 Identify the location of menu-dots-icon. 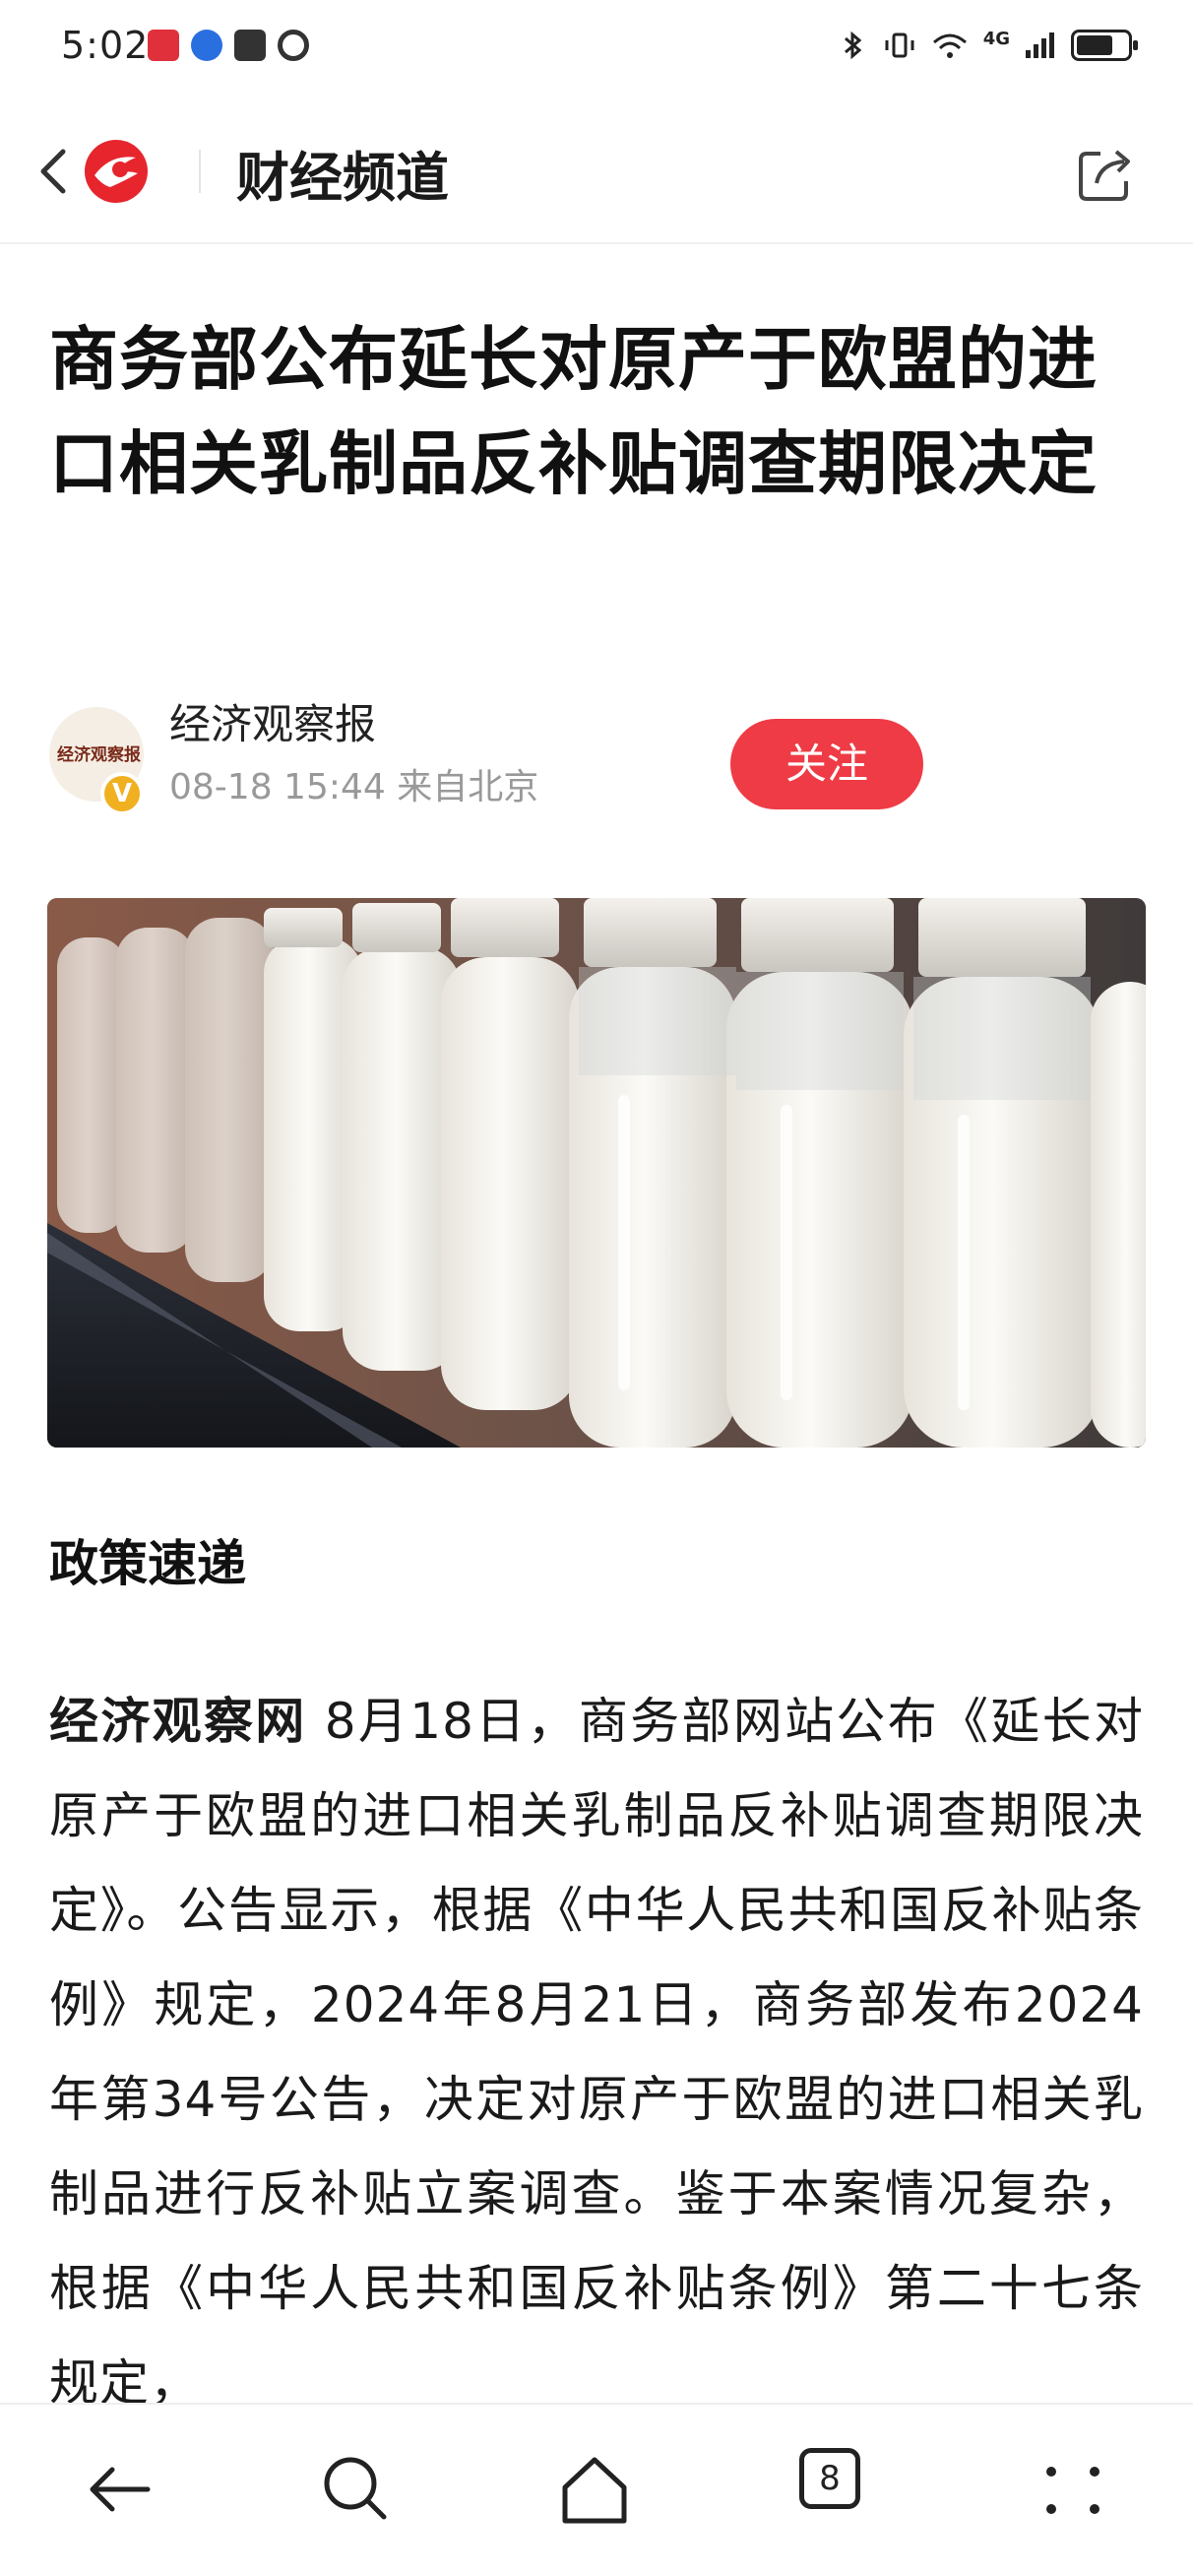
(1075, 2489).